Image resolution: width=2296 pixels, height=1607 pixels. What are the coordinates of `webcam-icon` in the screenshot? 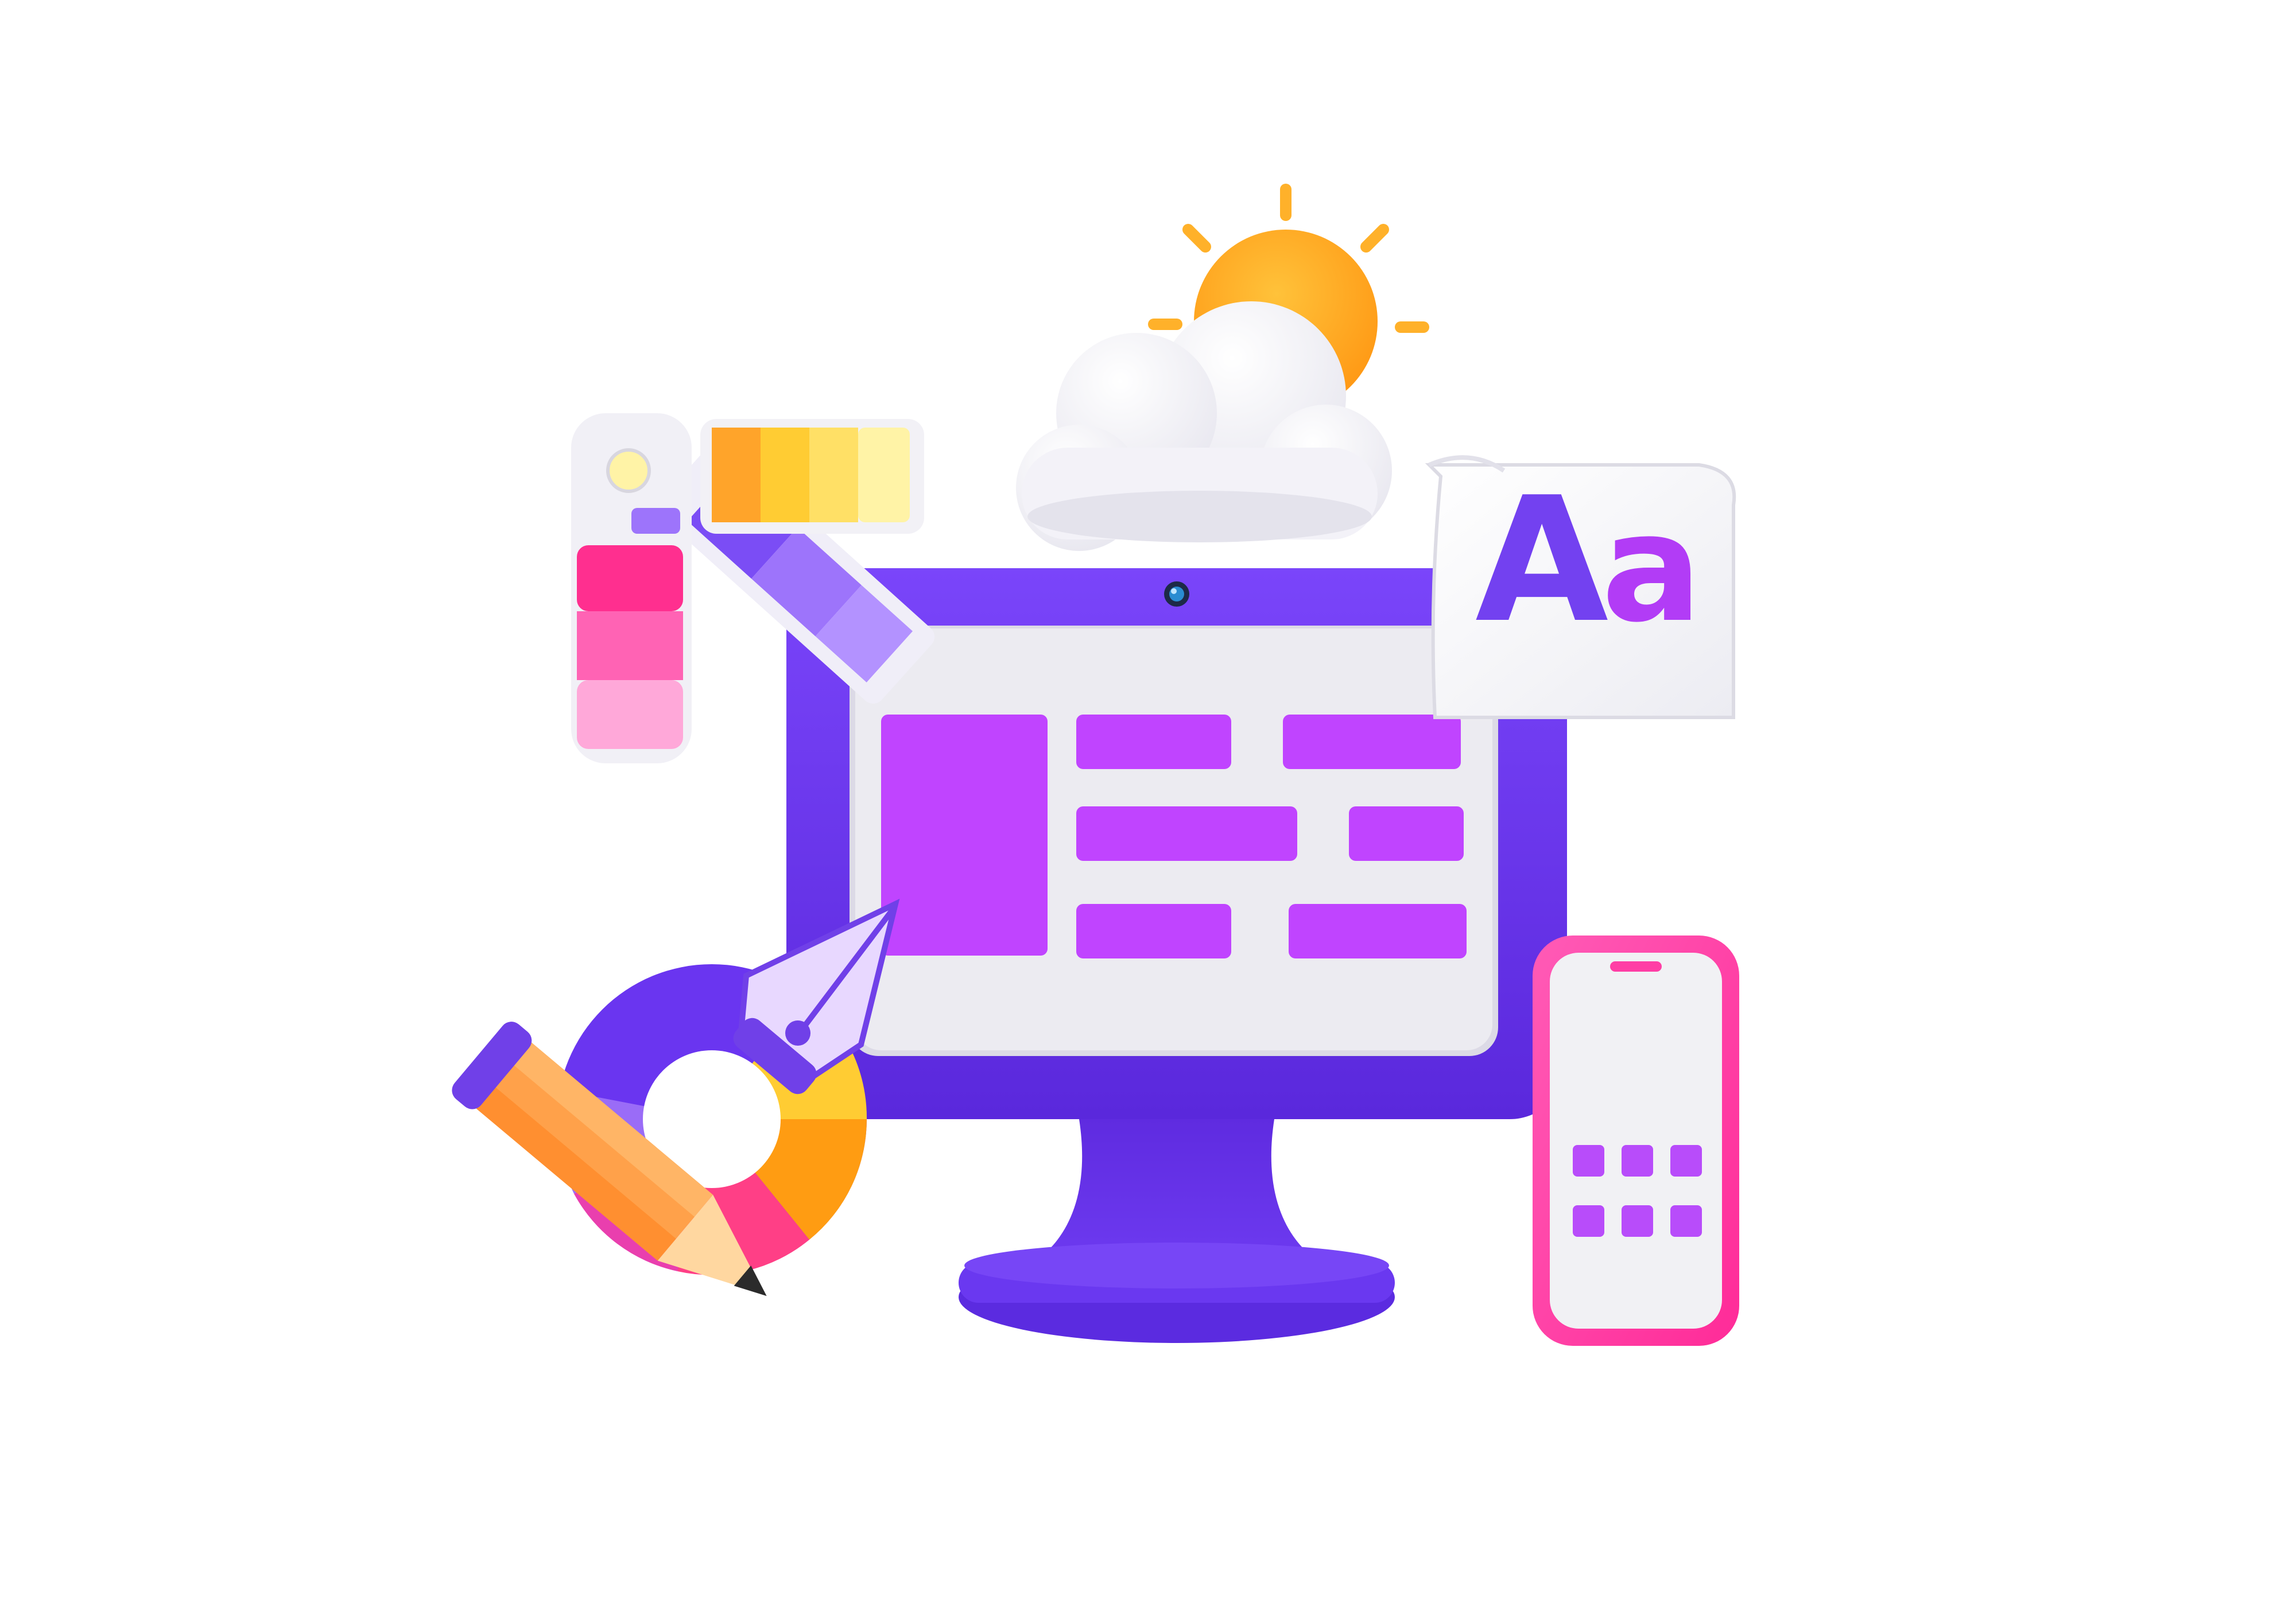 It's located at (1176, 594).